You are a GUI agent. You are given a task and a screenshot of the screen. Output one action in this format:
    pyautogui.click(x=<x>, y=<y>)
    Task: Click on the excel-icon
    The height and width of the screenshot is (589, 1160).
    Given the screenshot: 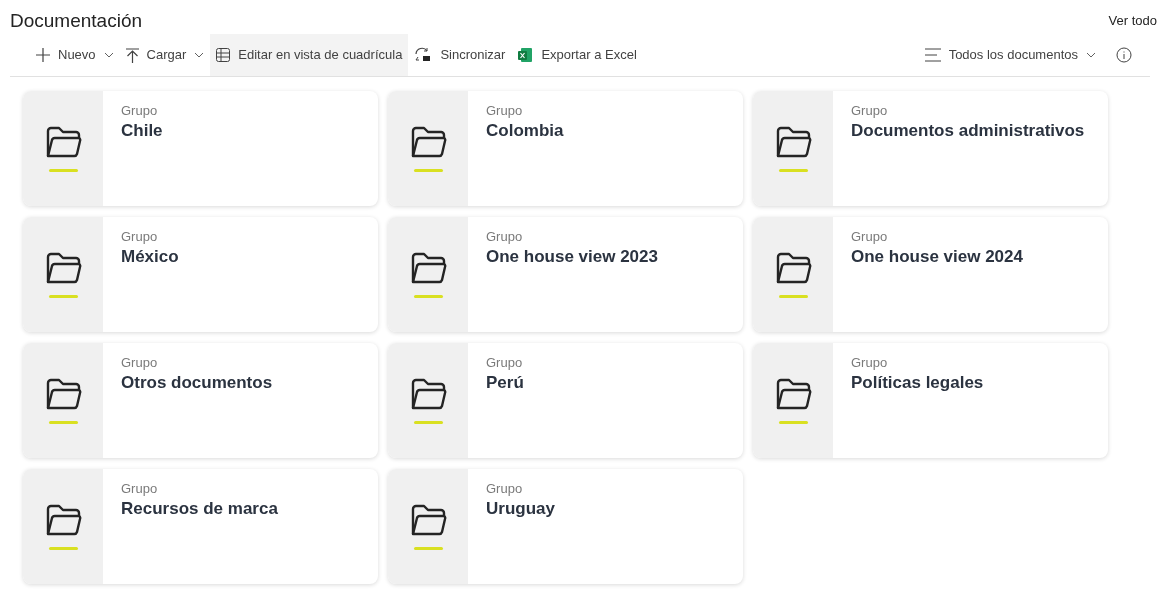 What is the action you would take?
    pyautogui.click(x=525, y=55)
    